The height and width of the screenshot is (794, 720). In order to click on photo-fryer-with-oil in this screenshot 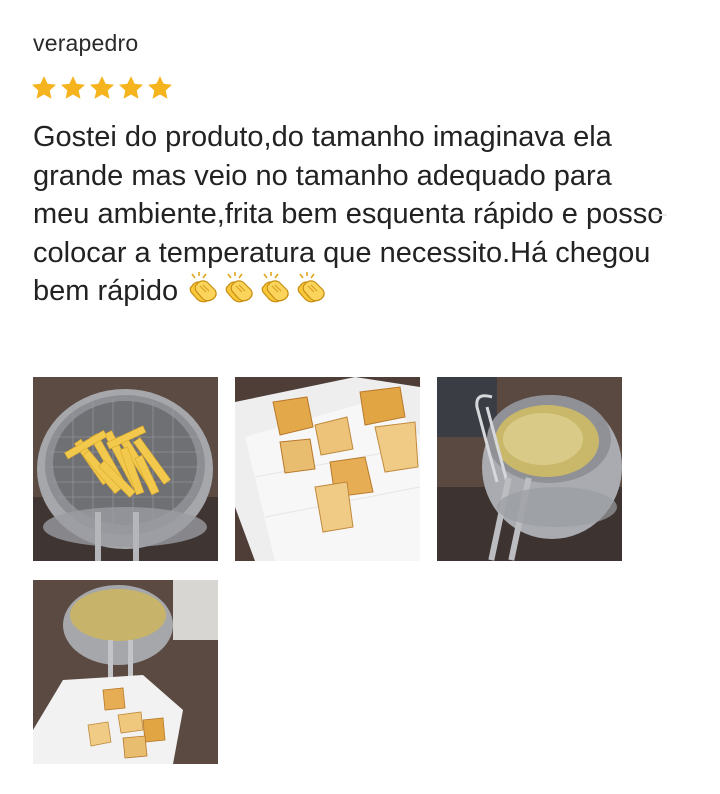, I will do `click(529, 469)`.